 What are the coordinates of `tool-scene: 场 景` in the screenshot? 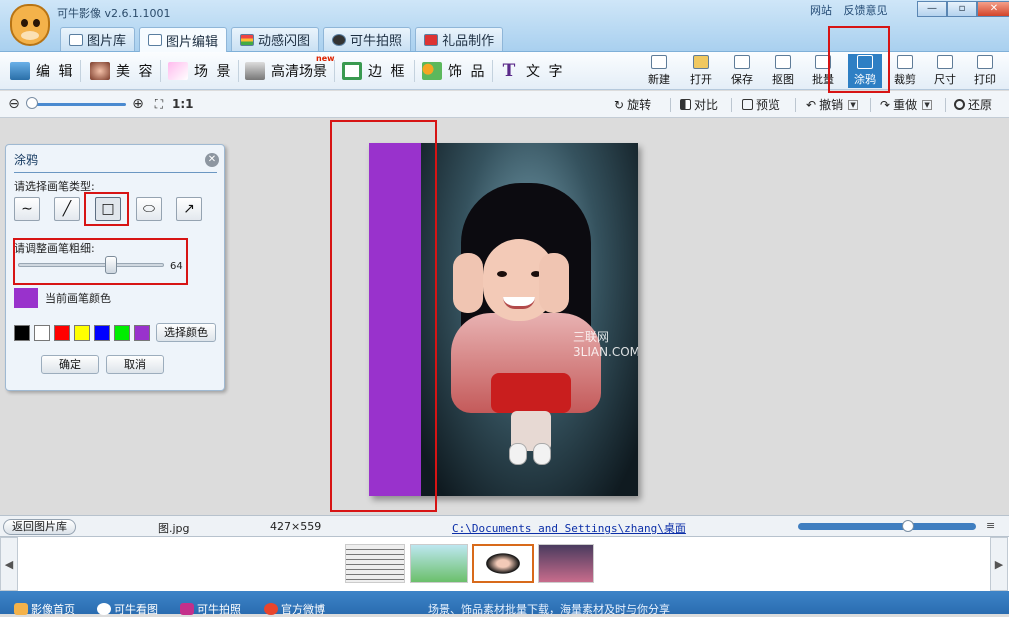 It's located at (200, 71).